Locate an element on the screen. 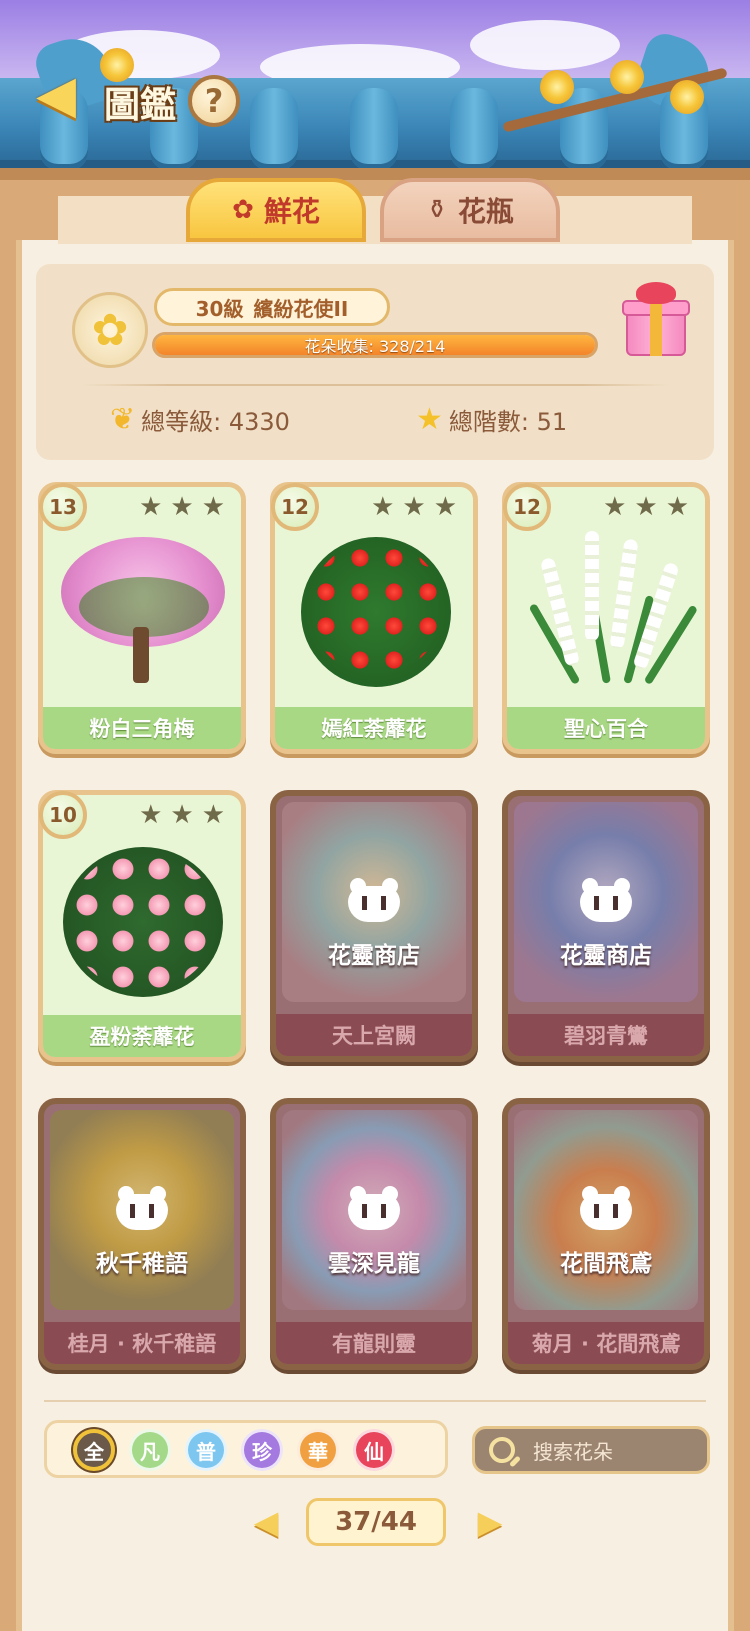 This screenshot has width=750, height=1631. unlock-source: 雲深見龍 is located at coordinates (374, 1264).